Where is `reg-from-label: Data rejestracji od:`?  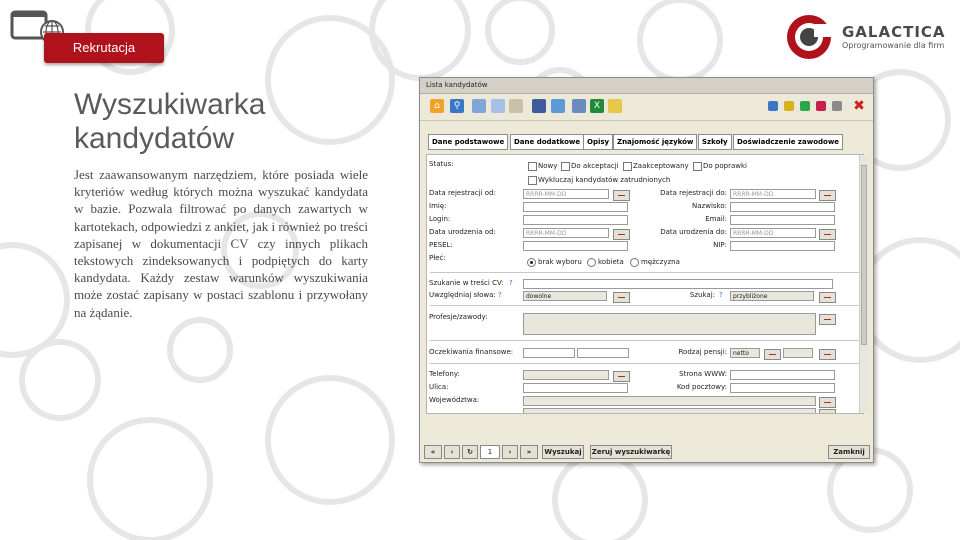
reg-from-label: Data rejestracji od: is located at coordinates (462, 193).